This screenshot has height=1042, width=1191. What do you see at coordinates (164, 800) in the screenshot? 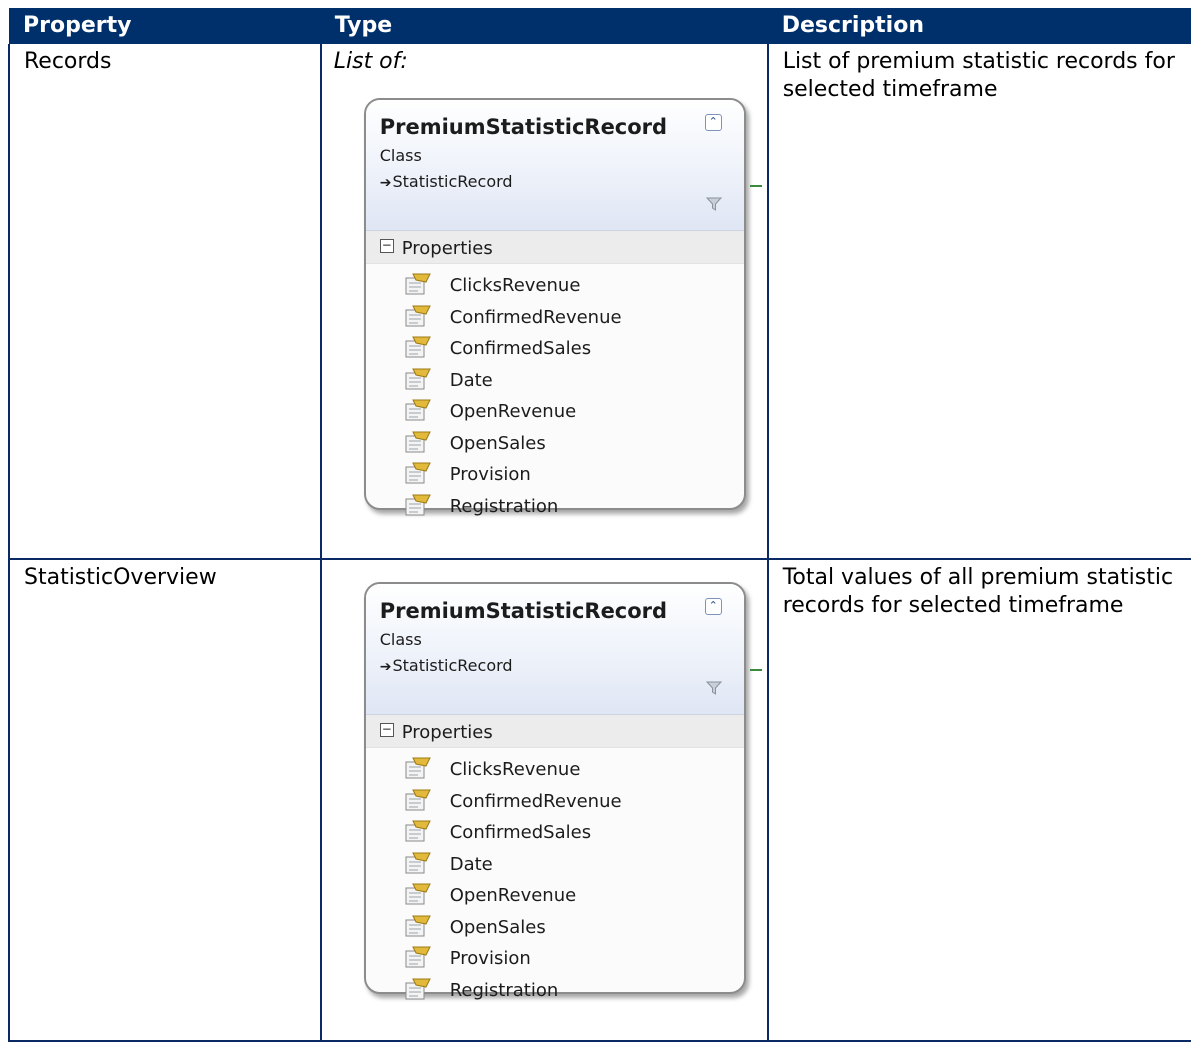
I see `property-cell: StatisticOverview` at bounding box center [164, 800].